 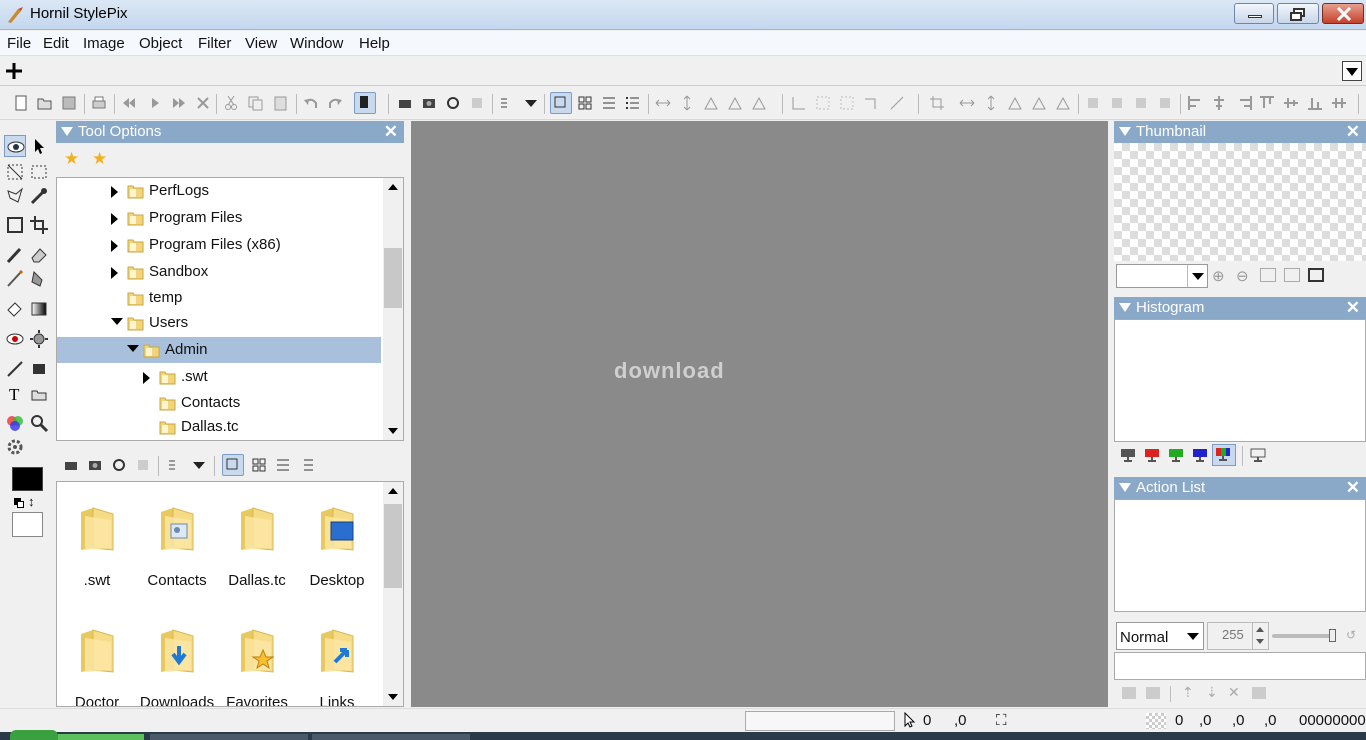 I want to click on menu-window: Window, so click(x=316, y=43).